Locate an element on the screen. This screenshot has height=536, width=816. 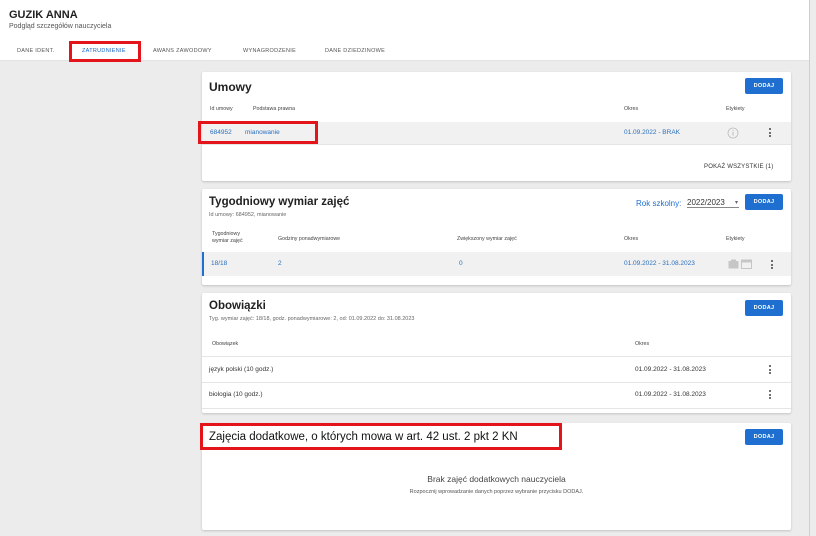
obowiazek-name: biologia (10 godz.) is located at coordinates (236, 394).